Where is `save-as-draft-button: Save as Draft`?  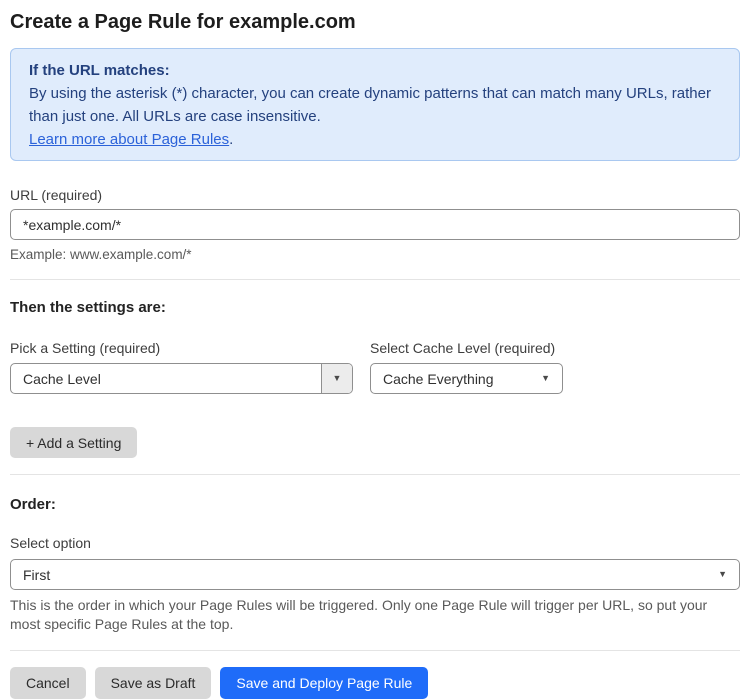
save-as-draft-button: Save as Draft is located at coordinates (153, 683).